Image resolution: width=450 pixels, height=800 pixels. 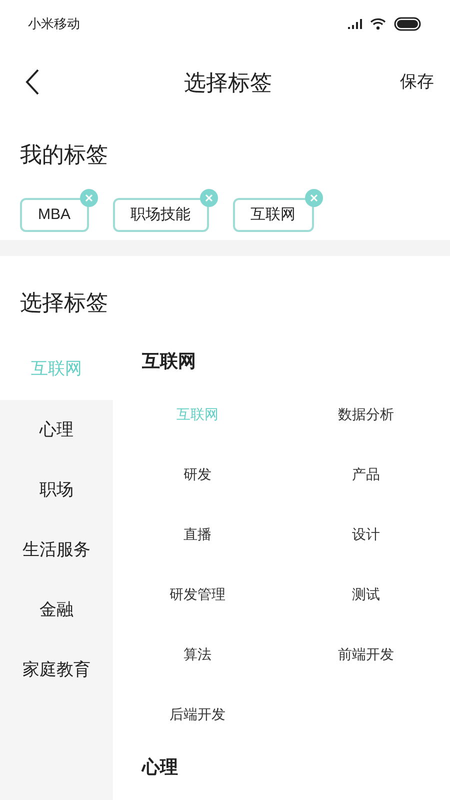 I want to click on section-title: 选择标签, so click(x=64, y=303).